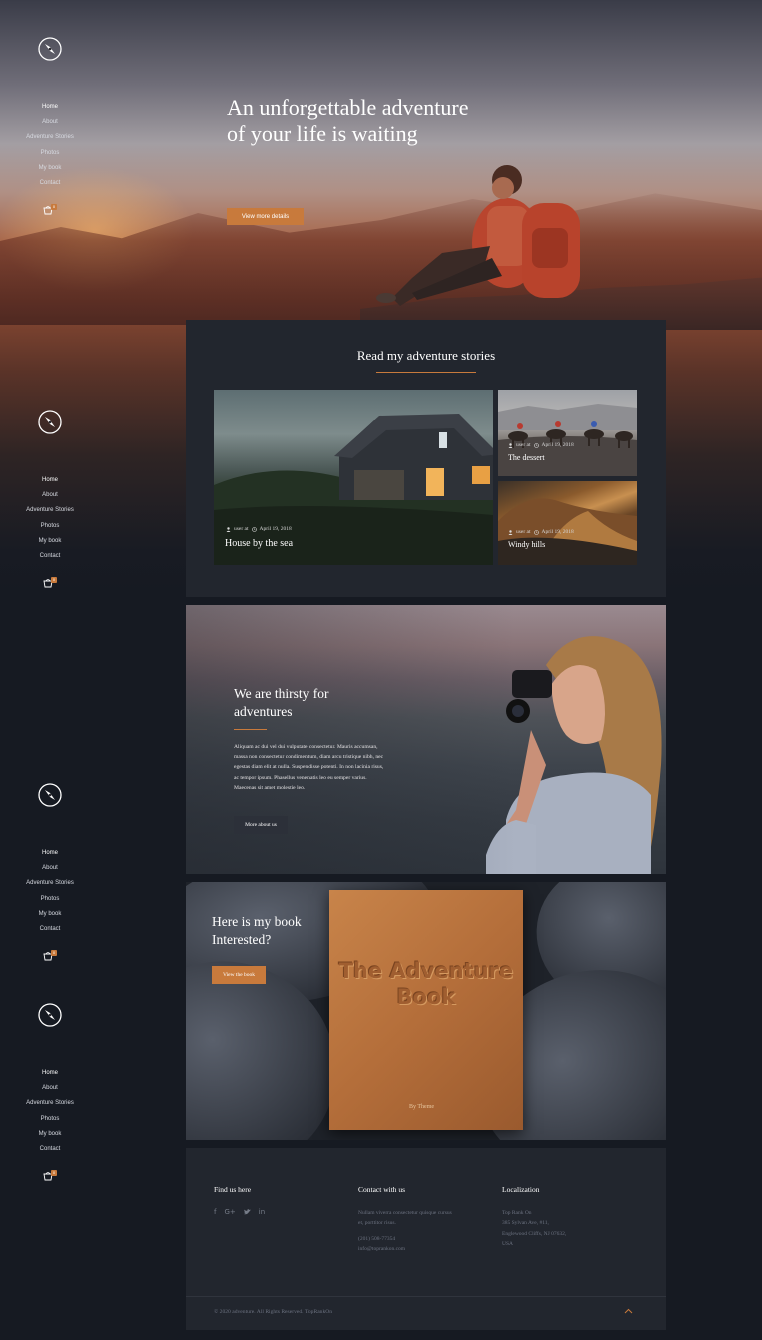 This screenshot has height=1340, width=762. Describe the element at coordinates (521, 1189) in the screenshot. I see `footer-heading: Localization` at that location.